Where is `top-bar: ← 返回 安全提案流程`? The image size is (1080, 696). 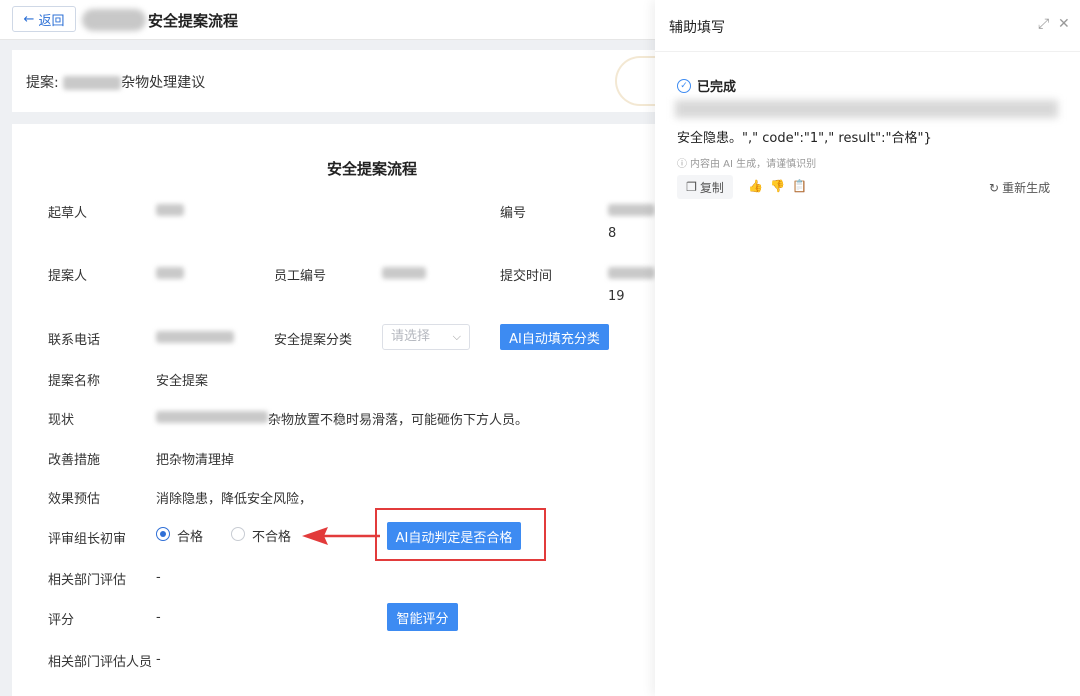
top-bar: ← 返回 安全提案流程 is located at coordinates (327, 20).